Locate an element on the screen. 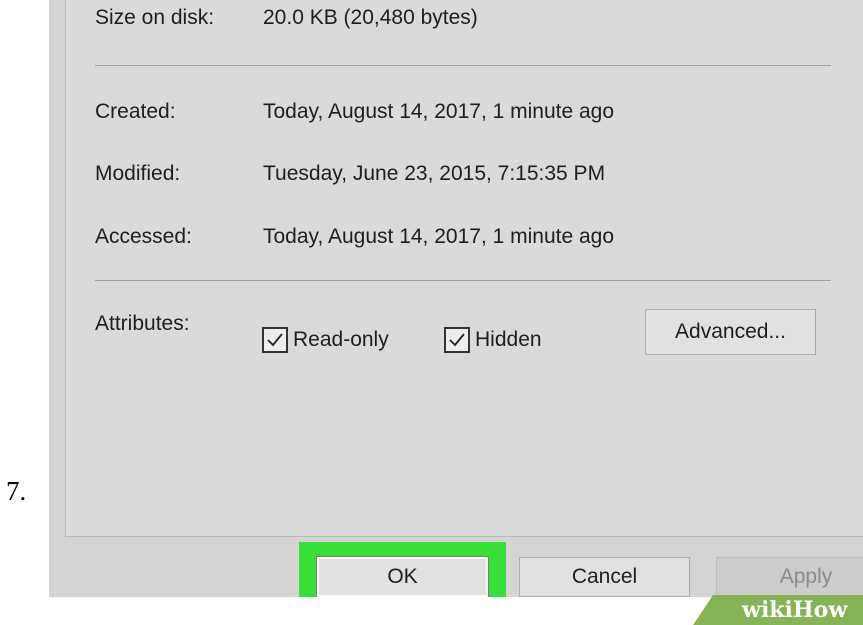 The height and width of the screenshot is (625, 863). size-on-disk-label: Size on disk: is located at coordinates (155, 17).